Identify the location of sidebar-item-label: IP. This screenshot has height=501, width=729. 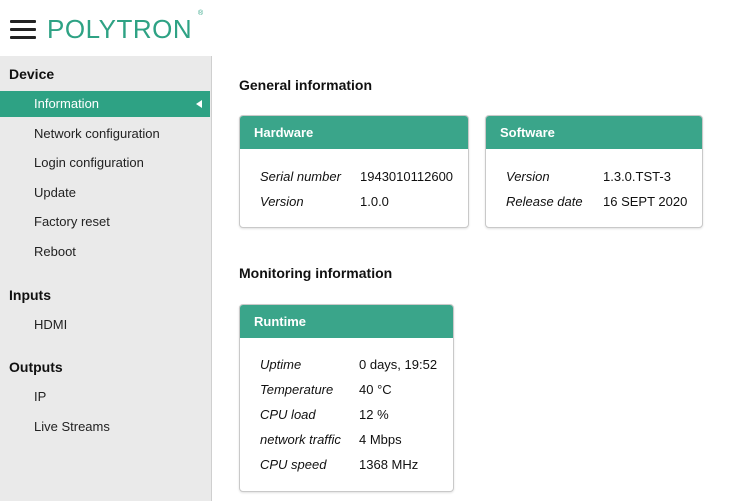
(40, 396).